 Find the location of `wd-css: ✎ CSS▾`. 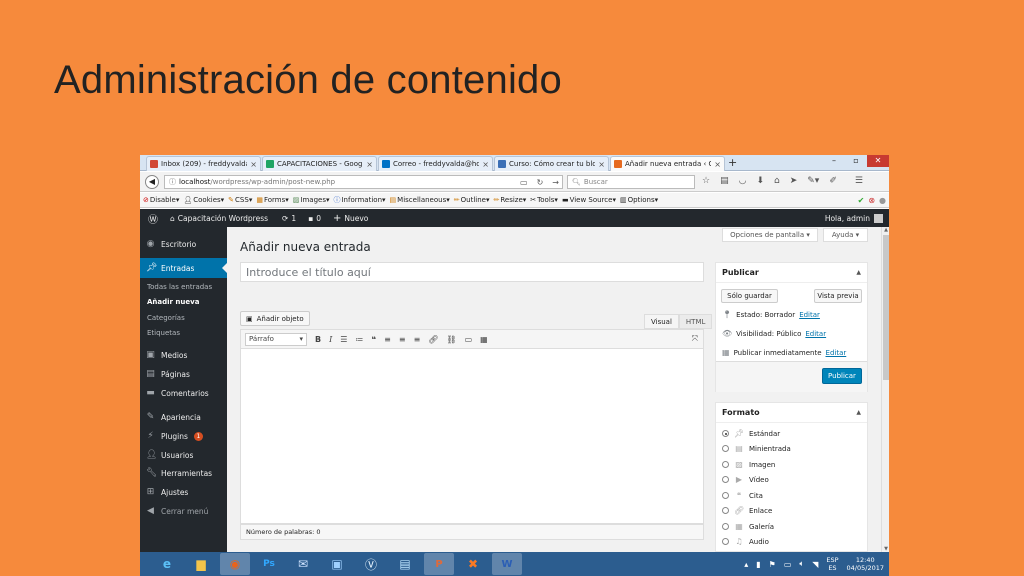

wd-css: ✎ CSS▾ is located at coordinates (240, 200).